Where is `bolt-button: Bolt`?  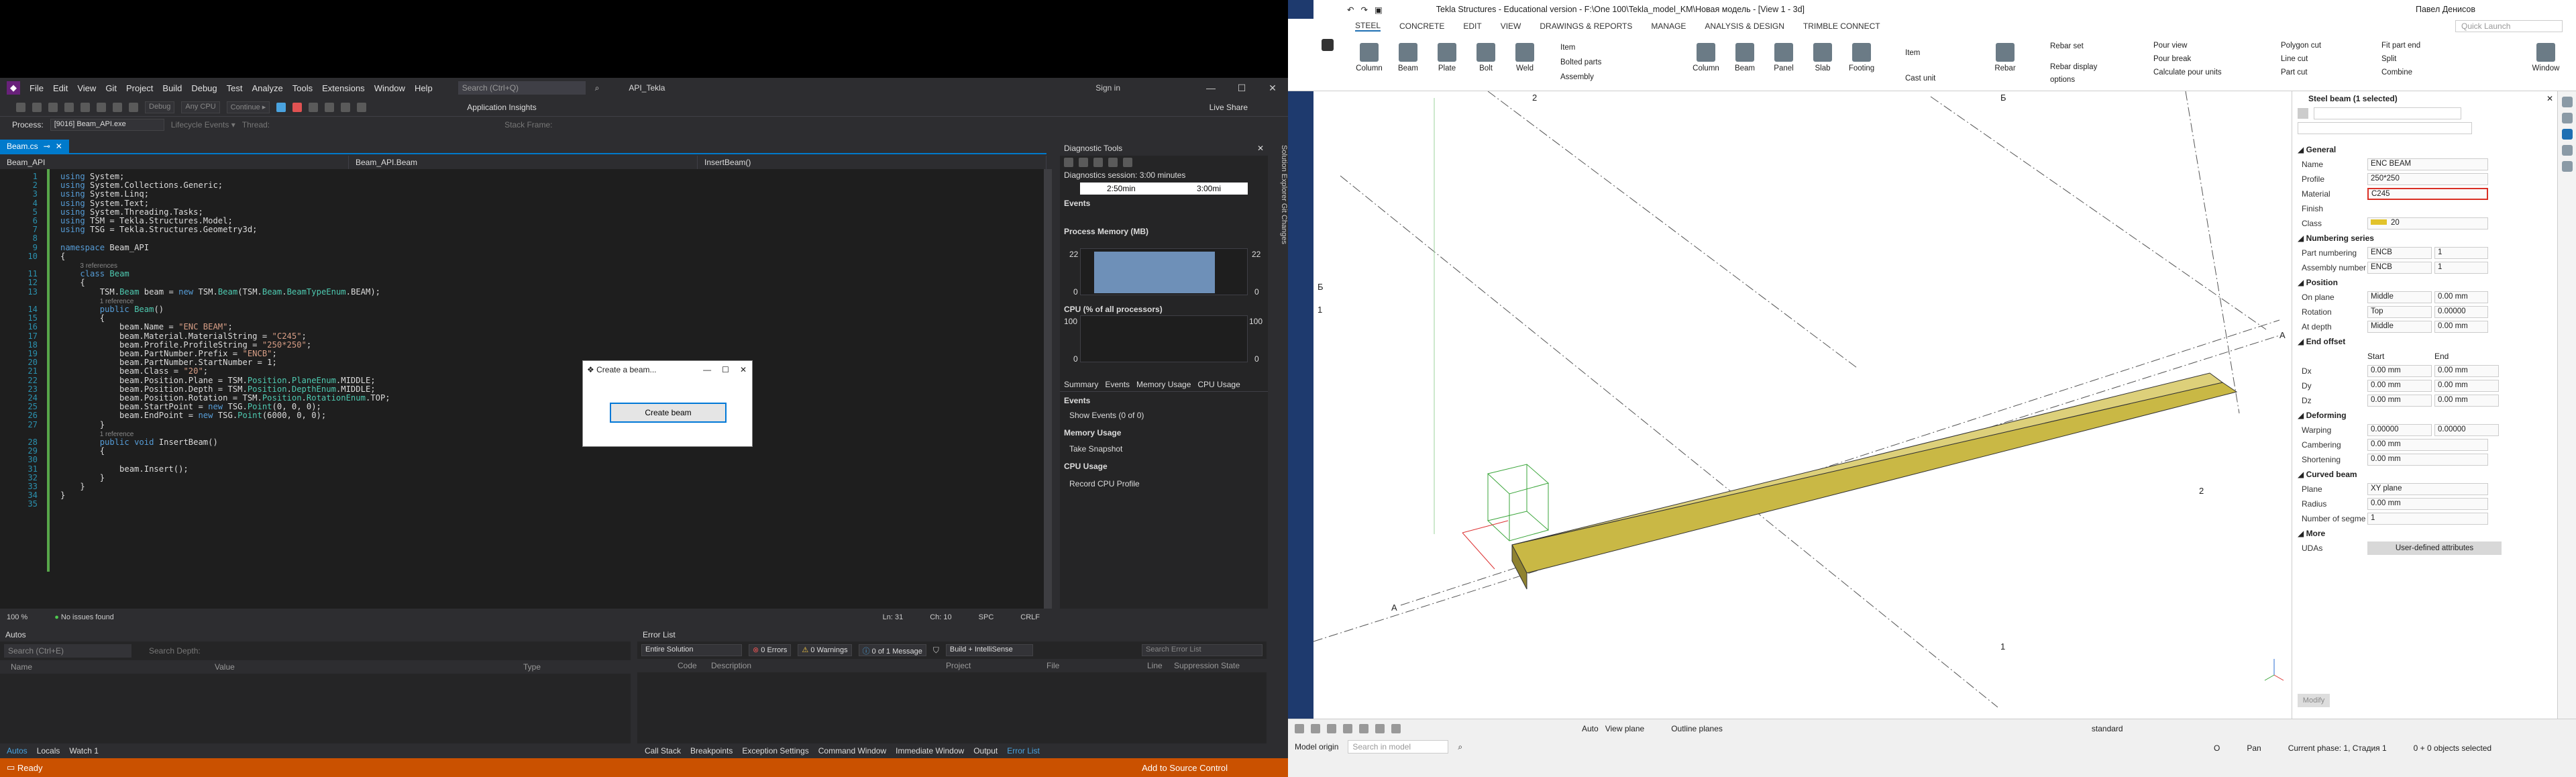 bolt-button: Bolt is located at coordinates (1486, 57).